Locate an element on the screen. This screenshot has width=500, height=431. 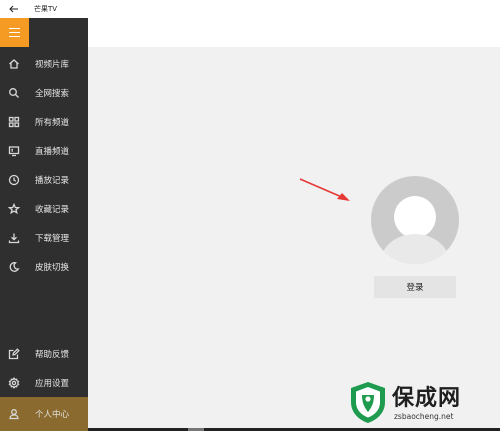
sidebar-item-label: 所有频道 is located at coordinates (52, 122).